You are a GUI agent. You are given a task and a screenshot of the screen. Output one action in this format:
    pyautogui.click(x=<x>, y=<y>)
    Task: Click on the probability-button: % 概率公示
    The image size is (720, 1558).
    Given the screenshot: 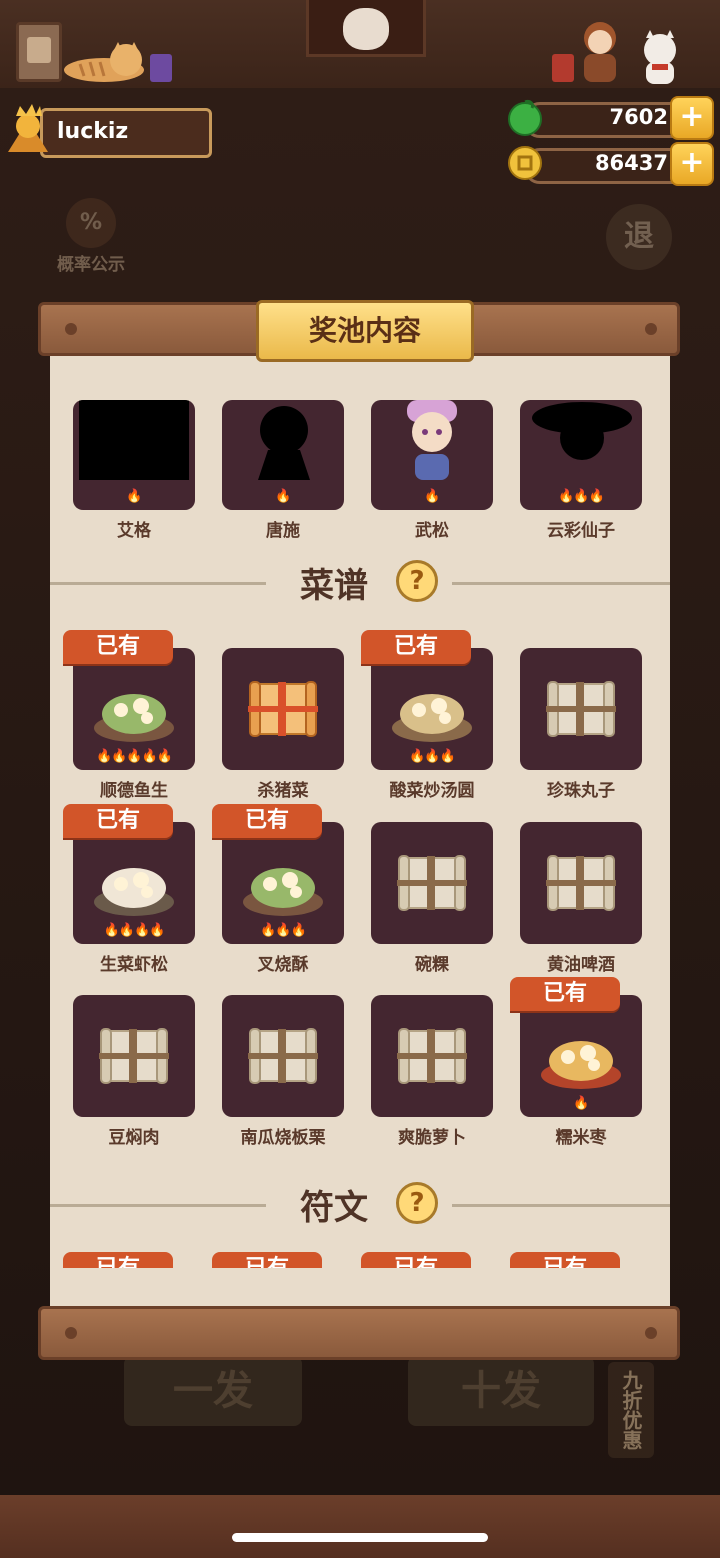 What is the action you would take?
    pyautogui.click(x=91, y=238)
    